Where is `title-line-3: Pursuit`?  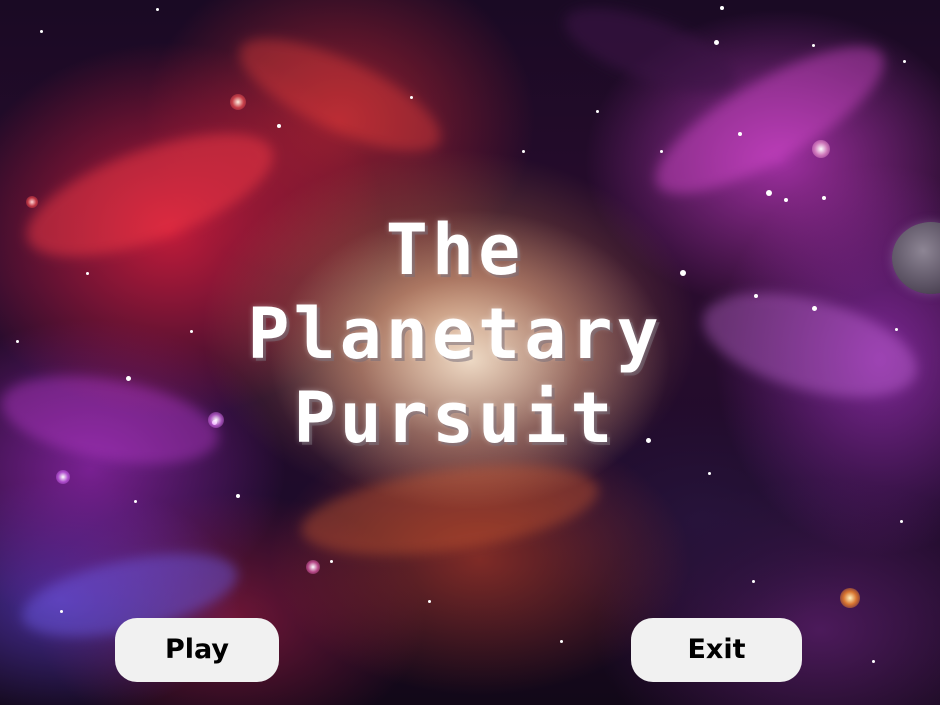 title-line-3: Pursuit is located at coordinates (455, 418).